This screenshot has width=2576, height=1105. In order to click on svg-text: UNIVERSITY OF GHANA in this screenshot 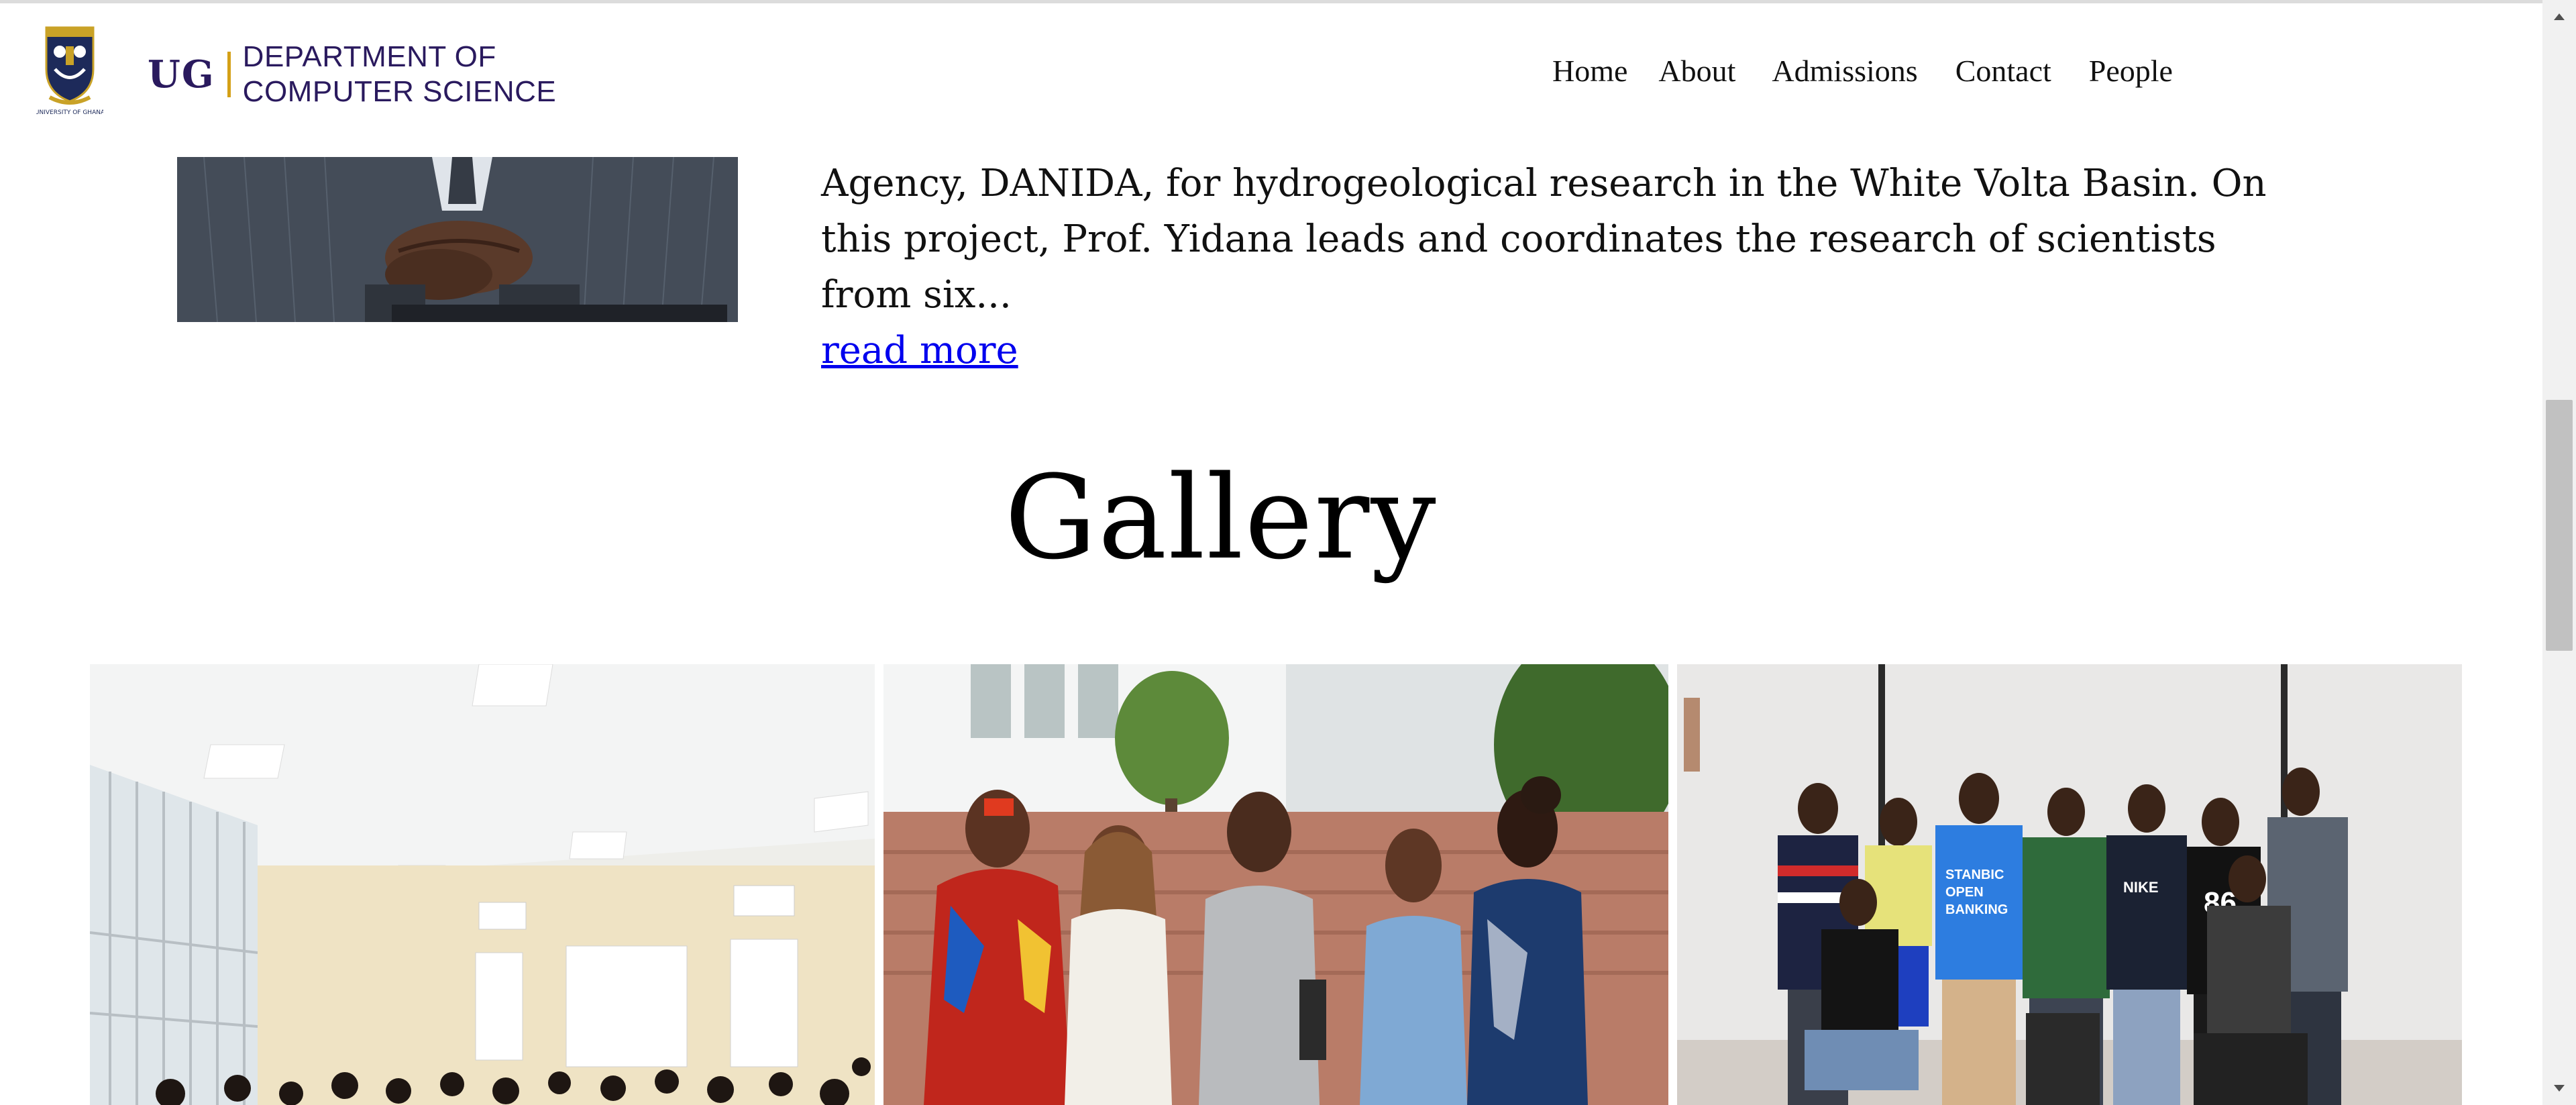, I will do `click(69, 112)`.